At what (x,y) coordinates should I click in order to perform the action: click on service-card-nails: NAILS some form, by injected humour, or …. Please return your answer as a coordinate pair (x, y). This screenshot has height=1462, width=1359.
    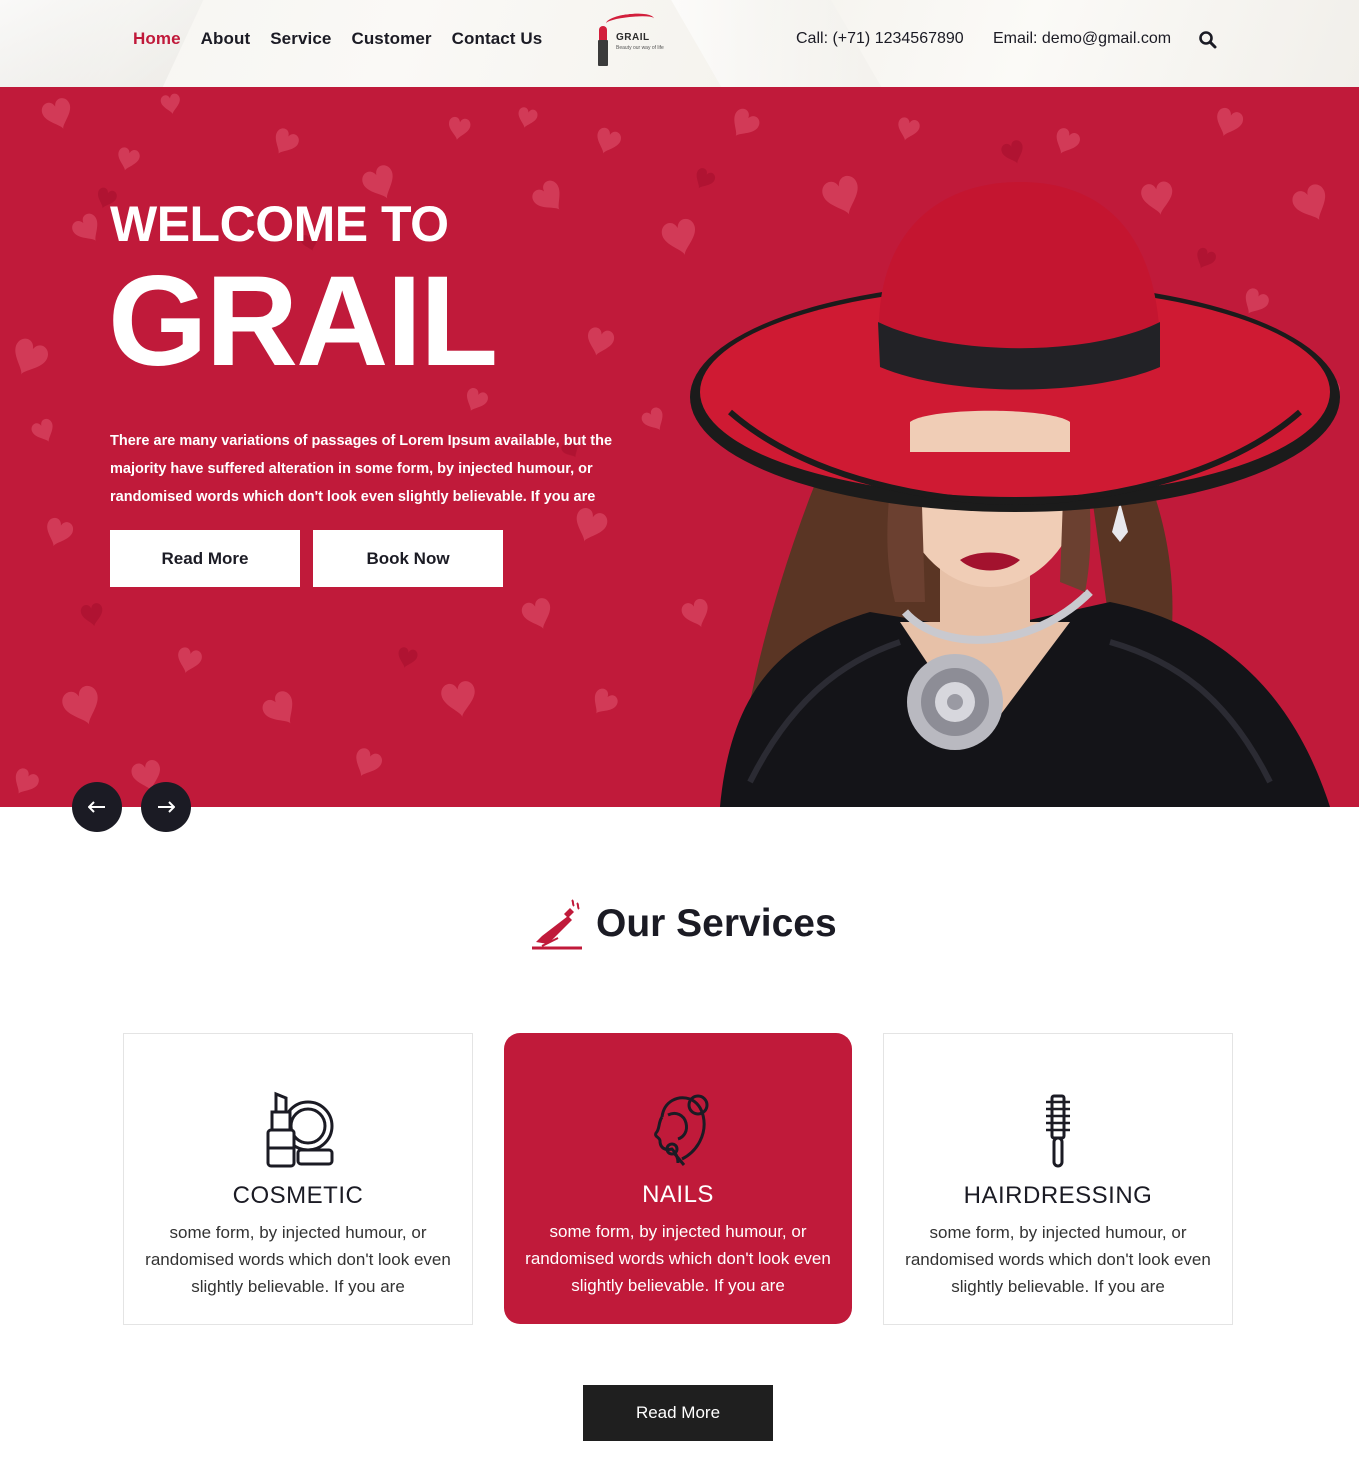
    Looking at the image, I should click on (678, 1178).